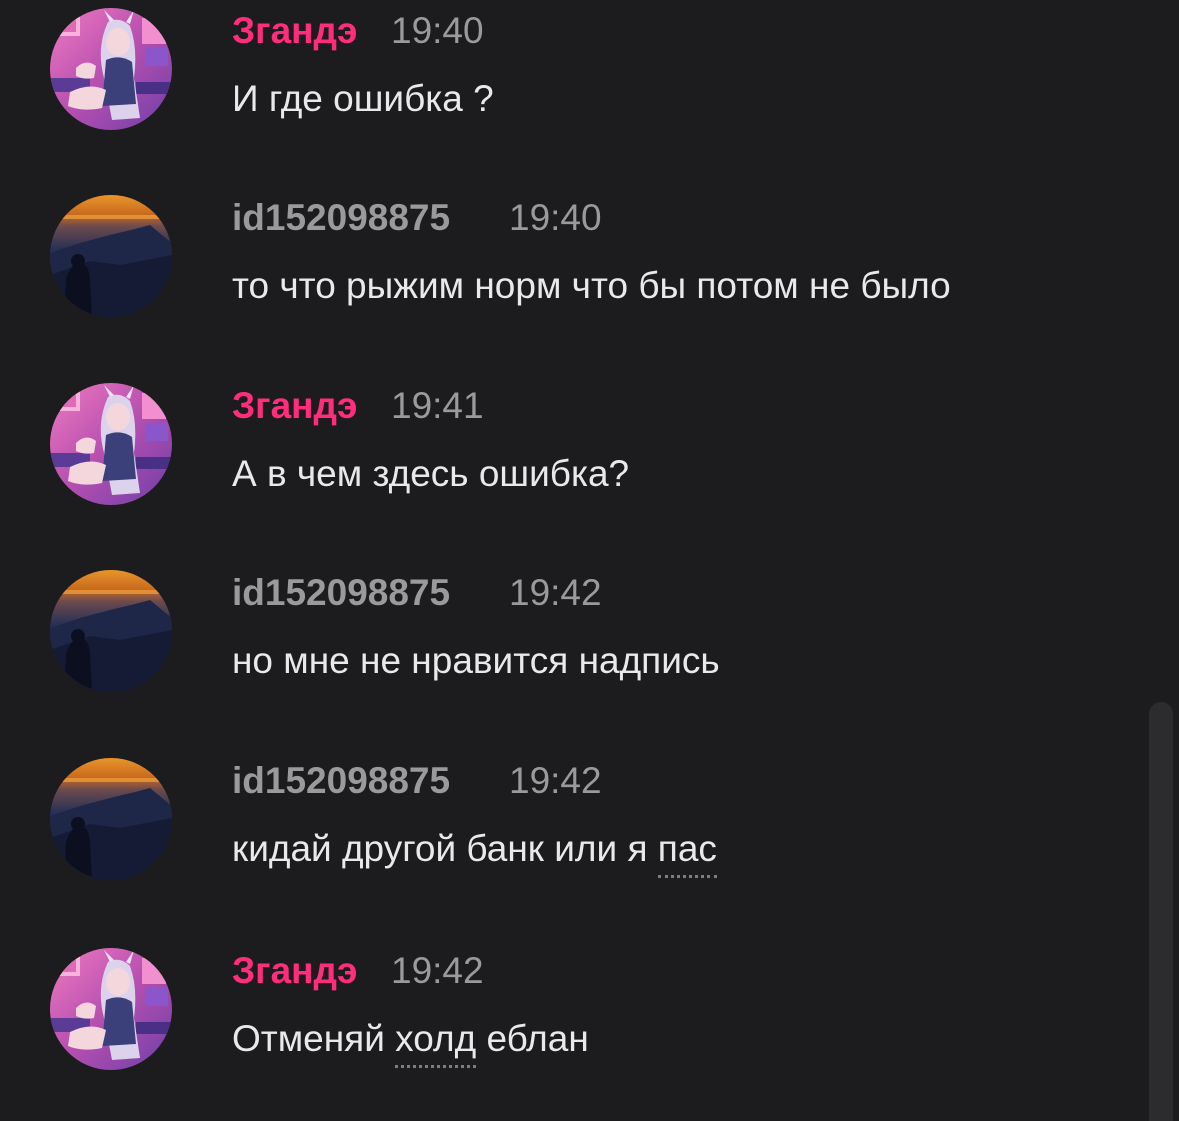 The width and height of the screenshot is (1179, 1121). I want to click on message-text-part: еблан, so click(532, 1038).